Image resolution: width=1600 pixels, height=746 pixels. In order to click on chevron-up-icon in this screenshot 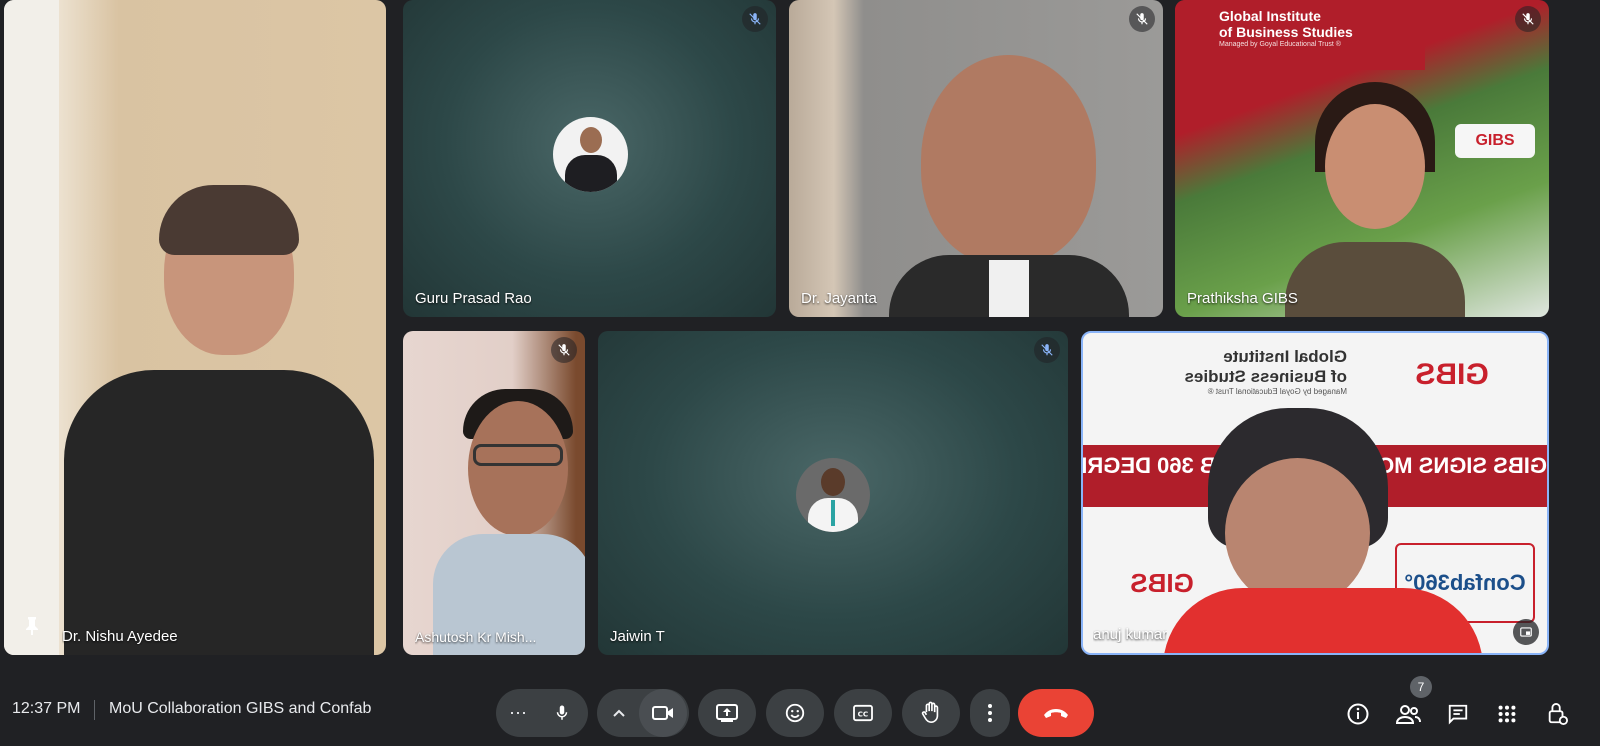, I will do `click(619, 713)`.